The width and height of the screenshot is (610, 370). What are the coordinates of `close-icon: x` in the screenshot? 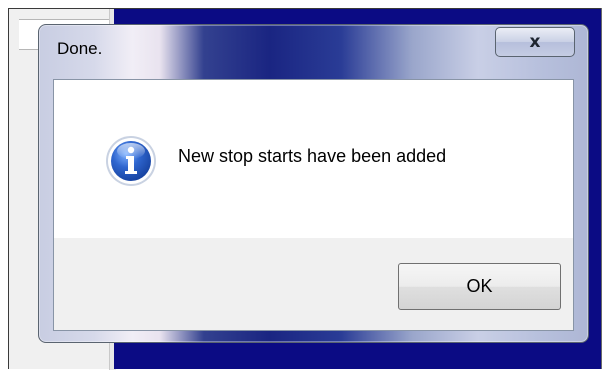 It's located at (535, 42).